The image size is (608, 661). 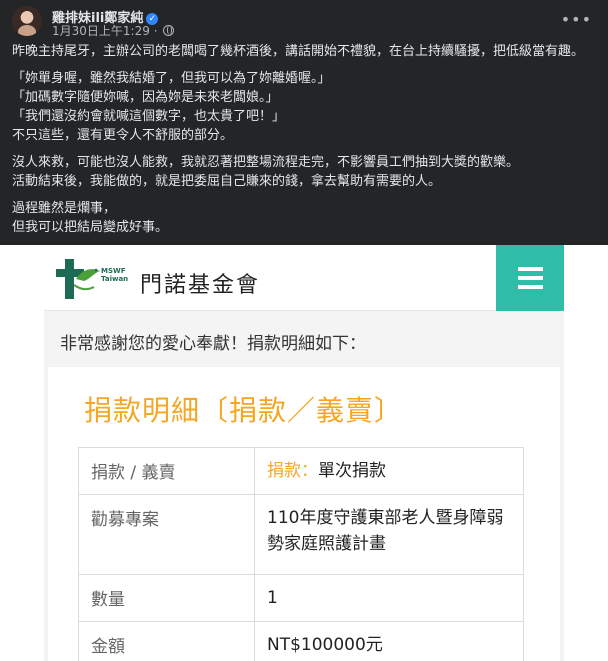 I want to click on table-row: 捐款 / 義賣 捐款：單次捐款, so click(x=301, y=471).